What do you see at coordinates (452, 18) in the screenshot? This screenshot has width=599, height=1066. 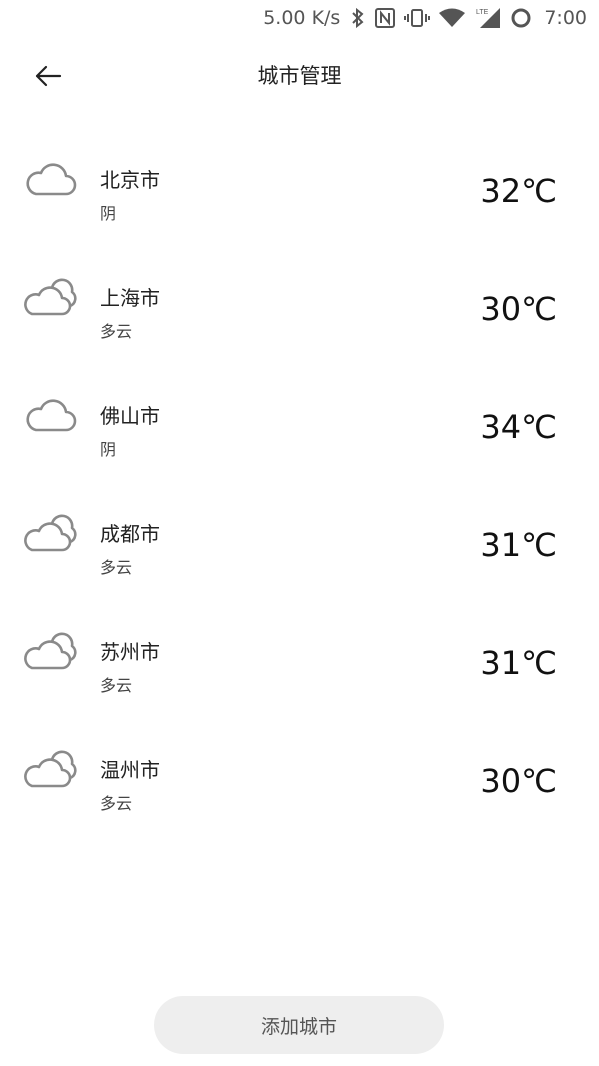 I see `wifi-icon` at bounding box center [452, 18].